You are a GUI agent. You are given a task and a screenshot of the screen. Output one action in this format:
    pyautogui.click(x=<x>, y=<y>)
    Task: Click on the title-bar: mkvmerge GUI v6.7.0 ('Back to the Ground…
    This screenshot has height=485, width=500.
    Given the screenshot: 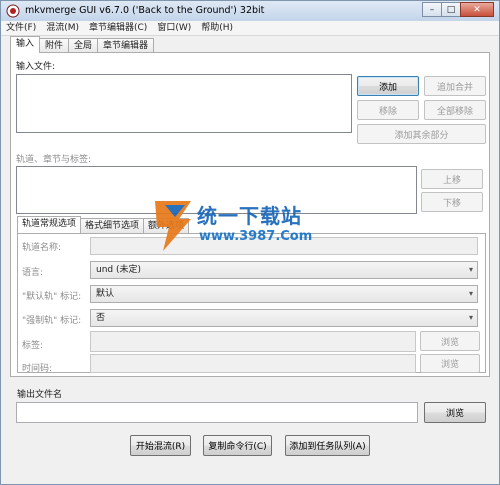 What is the action you would take?
    pyautogui.click(x=250, y=11)
    